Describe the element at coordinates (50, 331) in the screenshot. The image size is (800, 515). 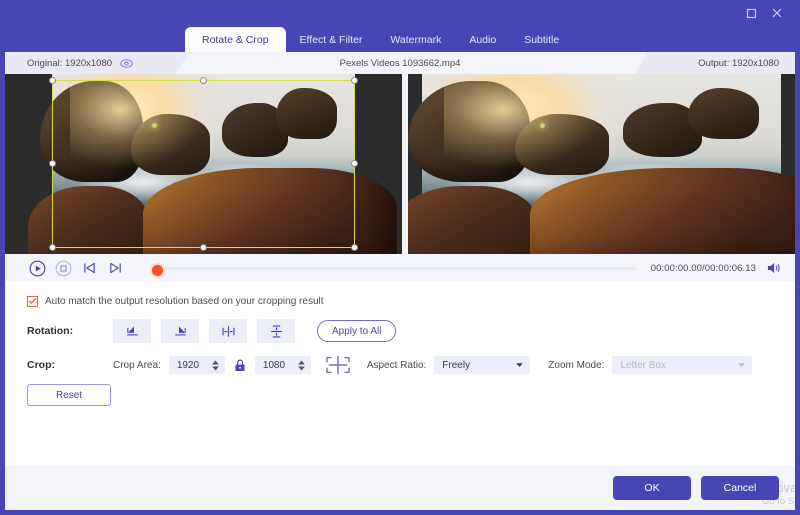
I see `rotation-label: Rotation:` at that location.